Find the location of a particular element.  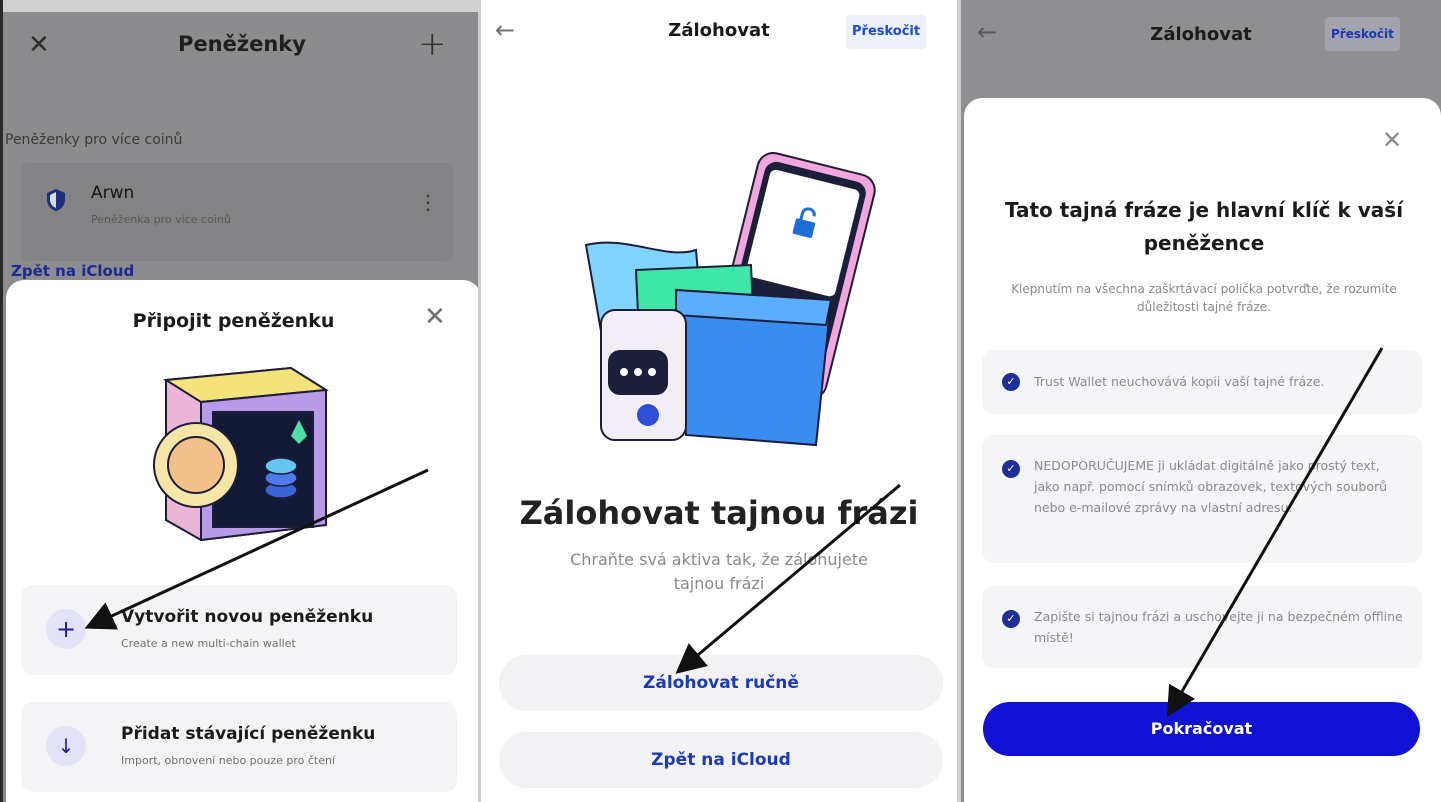

icloud-button: Zpět na iCloud is located at coordinates (721, 760).